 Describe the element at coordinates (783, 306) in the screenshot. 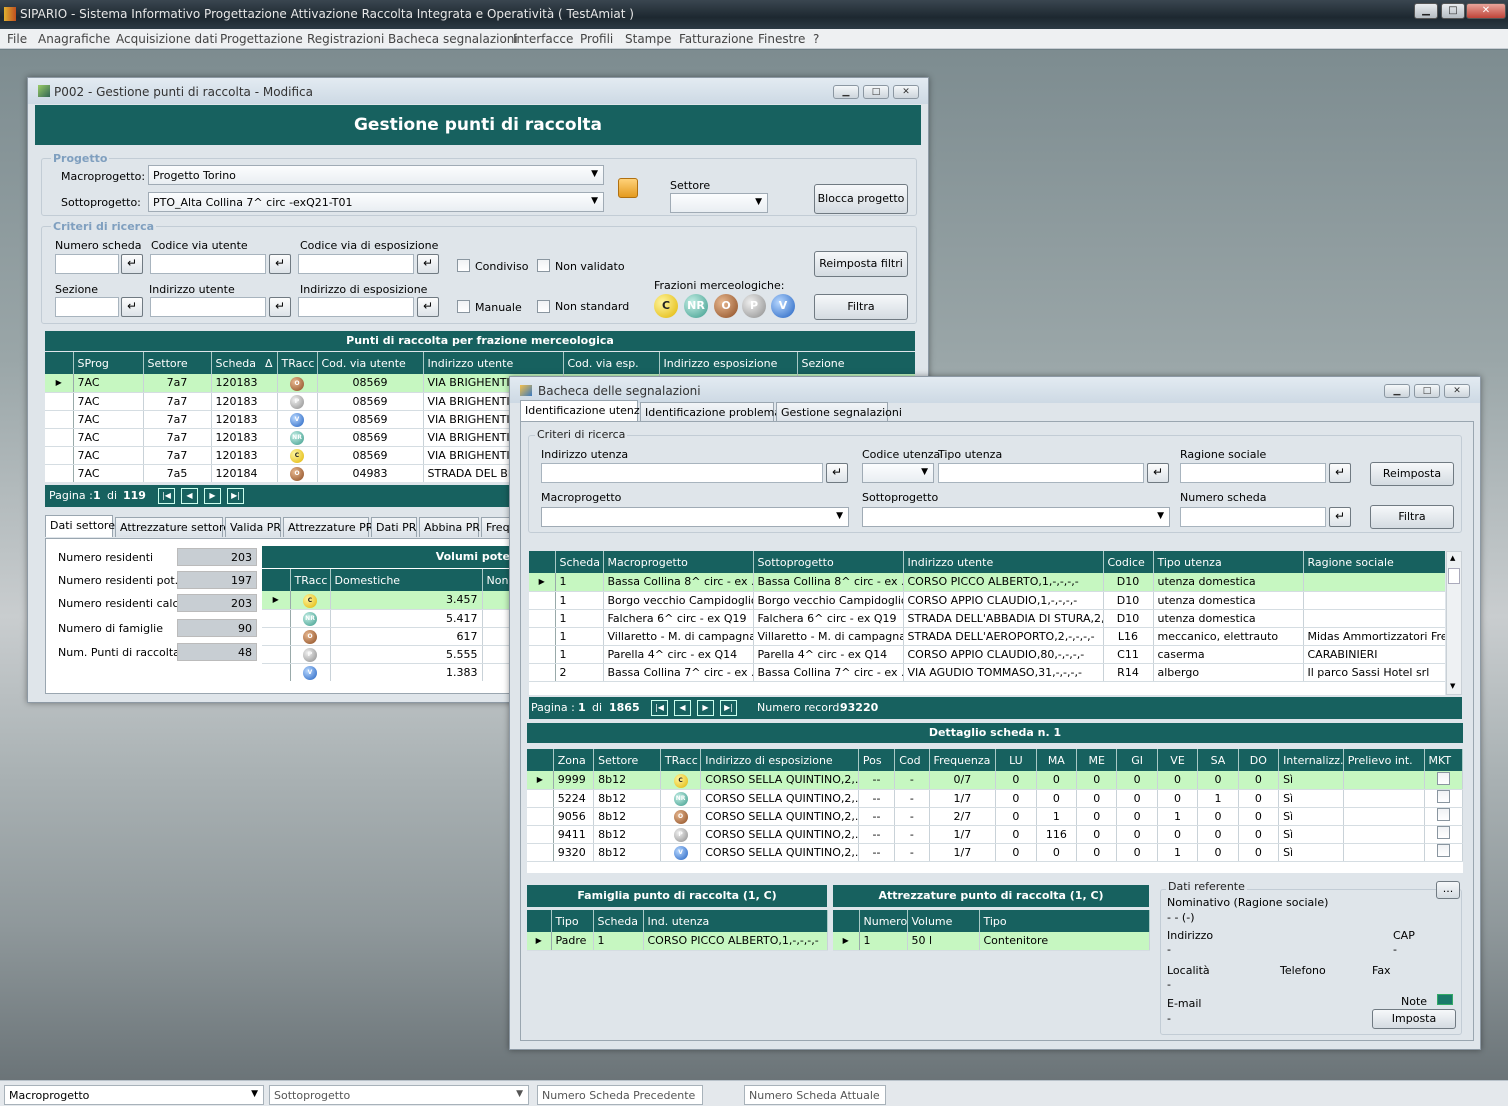

I see `frazione-v-icon: V` at that location.